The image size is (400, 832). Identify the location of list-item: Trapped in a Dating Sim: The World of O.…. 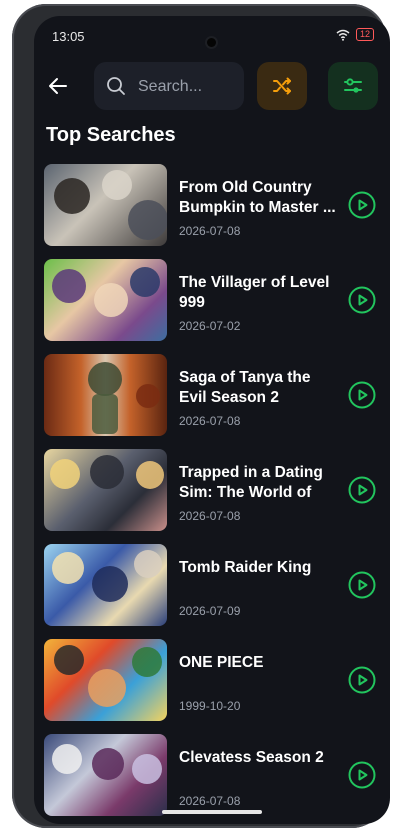
(212, 490).